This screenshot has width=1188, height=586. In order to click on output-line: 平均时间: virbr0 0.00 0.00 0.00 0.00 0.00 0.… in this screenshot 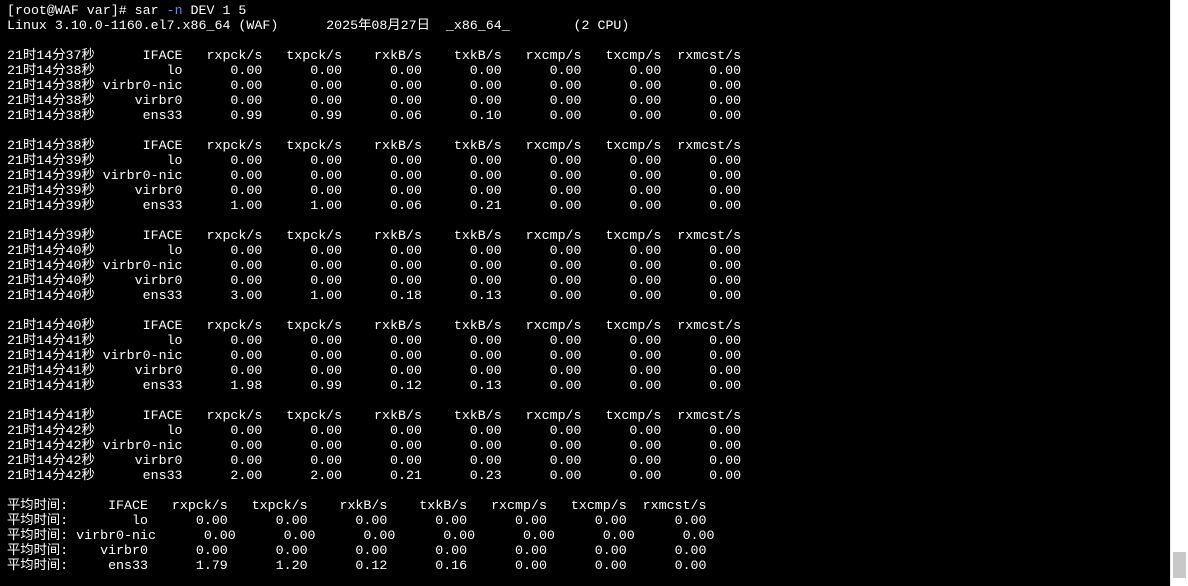, I will do `click(357, 550)`.